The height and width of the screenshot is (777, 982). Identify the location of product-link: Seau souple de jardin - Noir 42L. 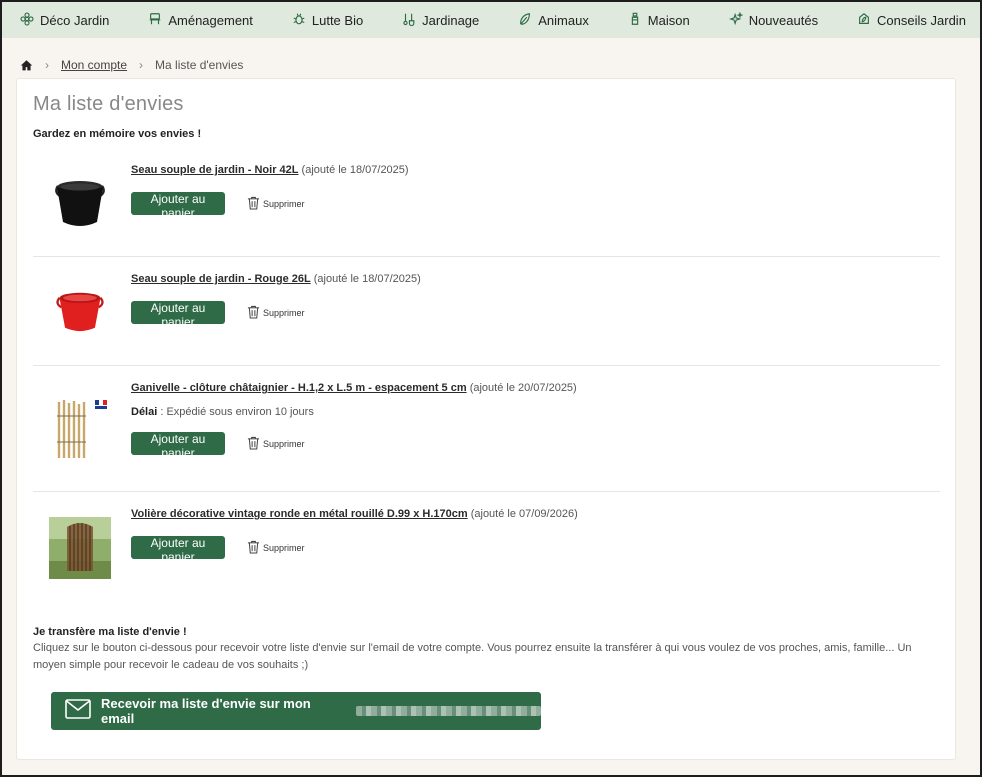
(214, 170).